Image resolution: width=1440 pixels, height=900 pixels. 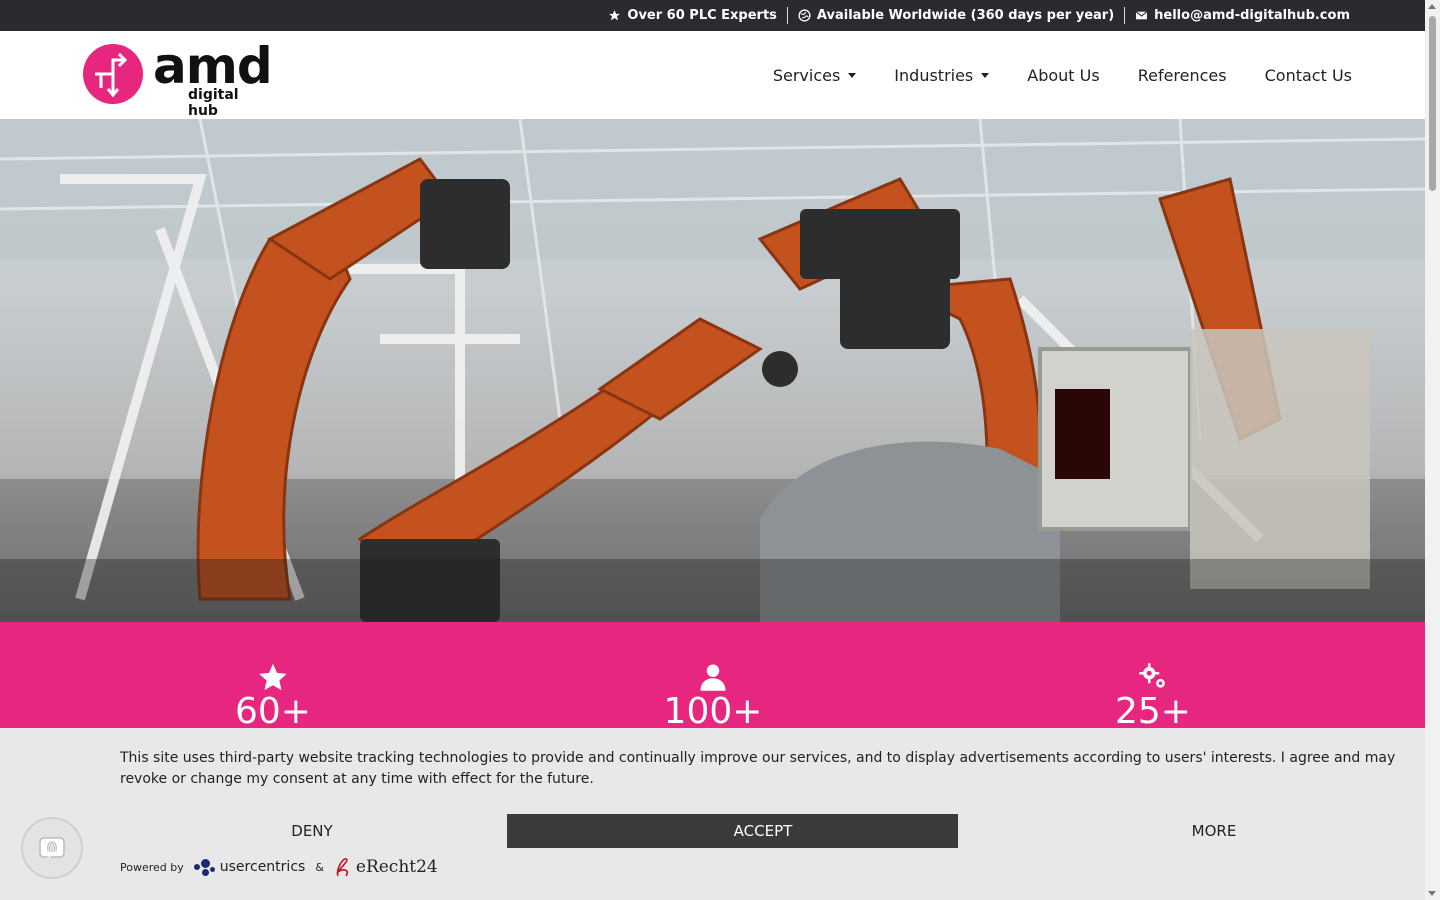 What do you see at coordinates (273, 711) in the screenshot?
I see `stat-experts-value: 60+` at bounding box center [273, 711].